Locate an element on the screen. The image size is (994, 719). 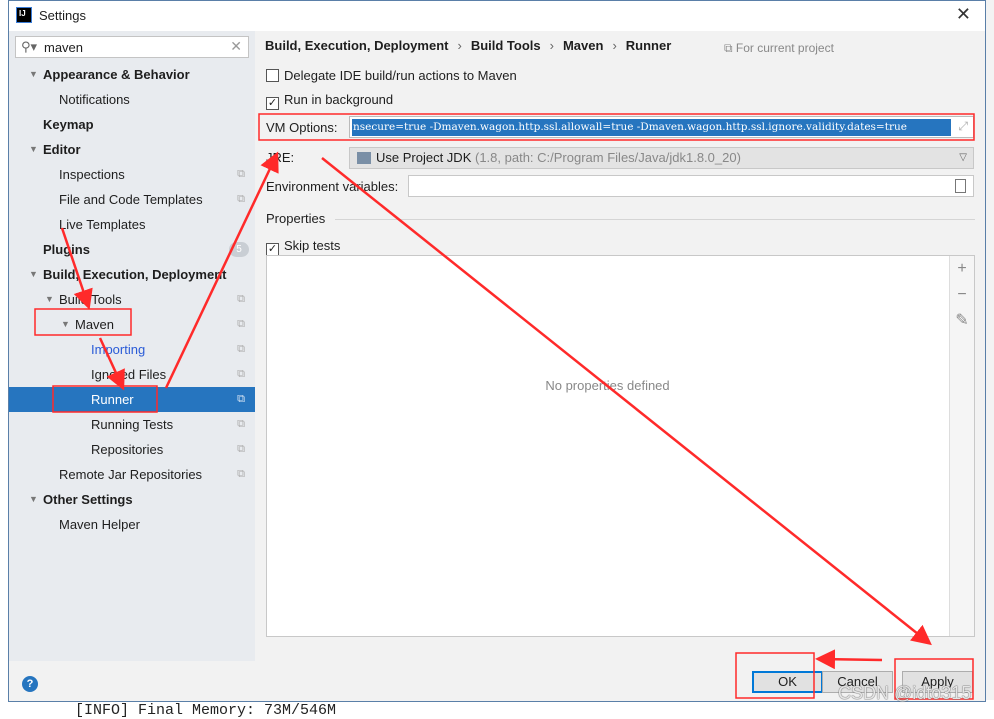
tree-item-runner: Runner ⧉ is located at coordinates (132, 399).